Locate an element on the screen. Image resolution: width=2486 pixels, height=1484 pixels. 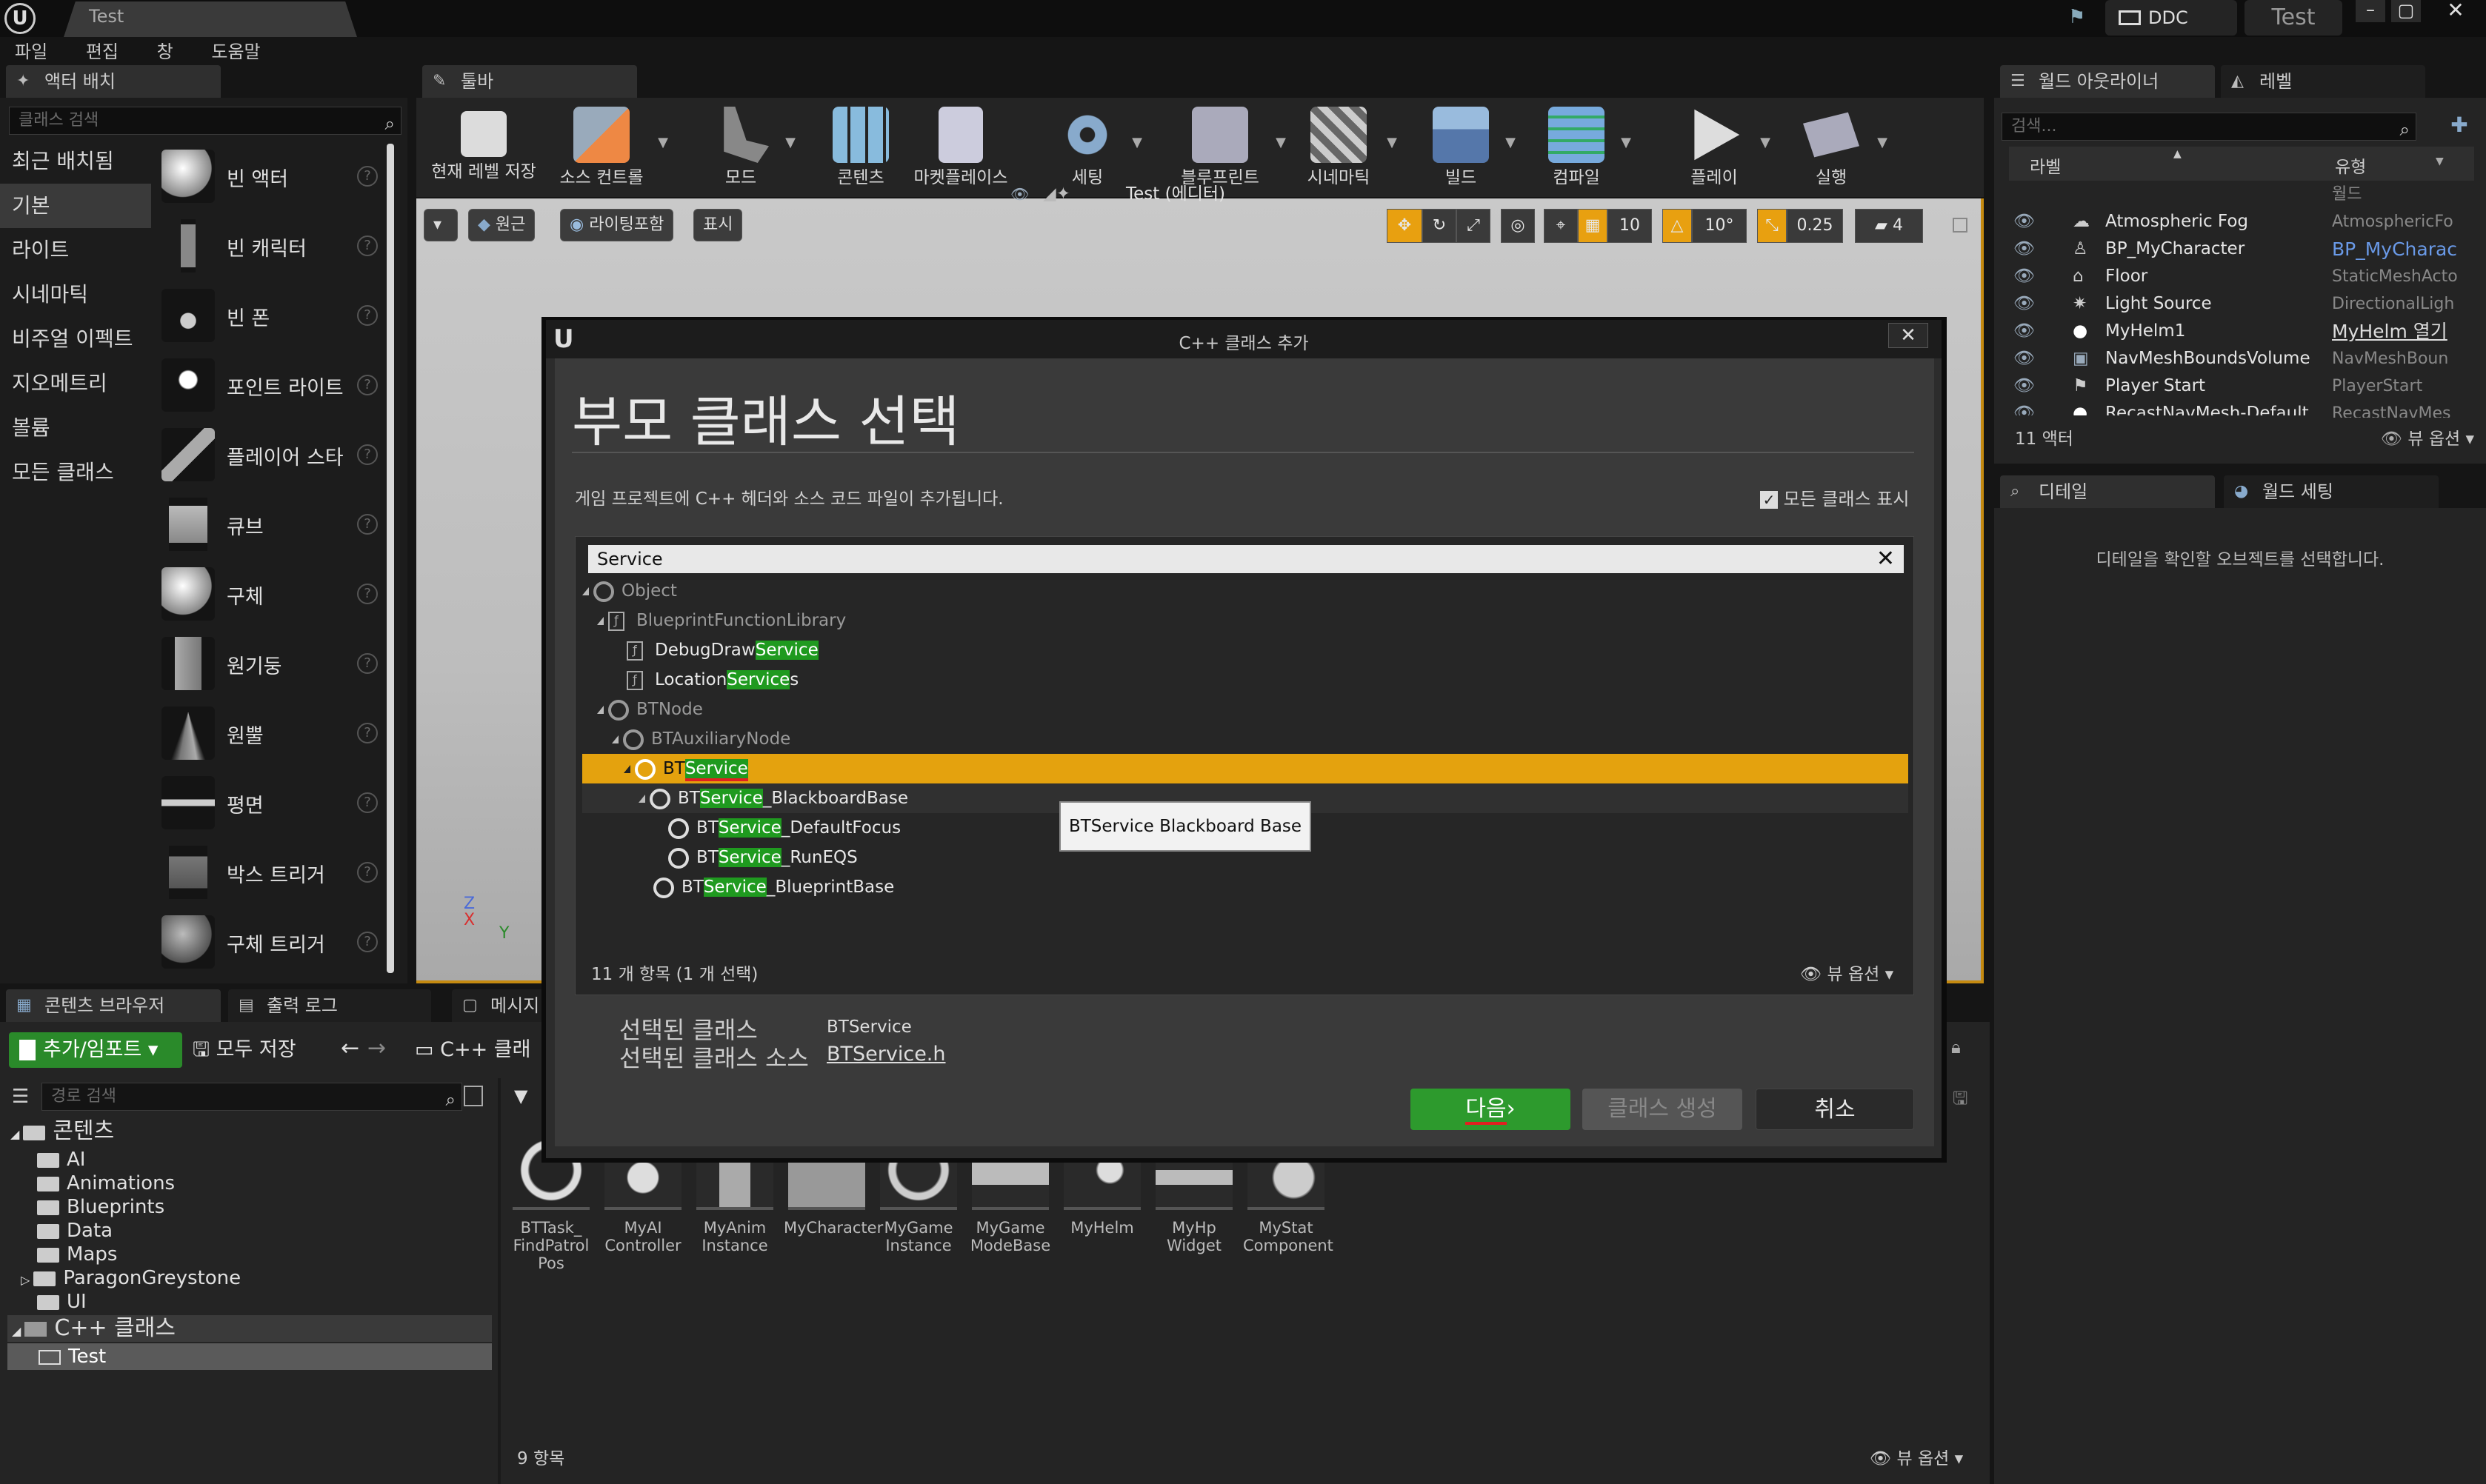
folder-data: Data is located at coordinates (75, 1231).